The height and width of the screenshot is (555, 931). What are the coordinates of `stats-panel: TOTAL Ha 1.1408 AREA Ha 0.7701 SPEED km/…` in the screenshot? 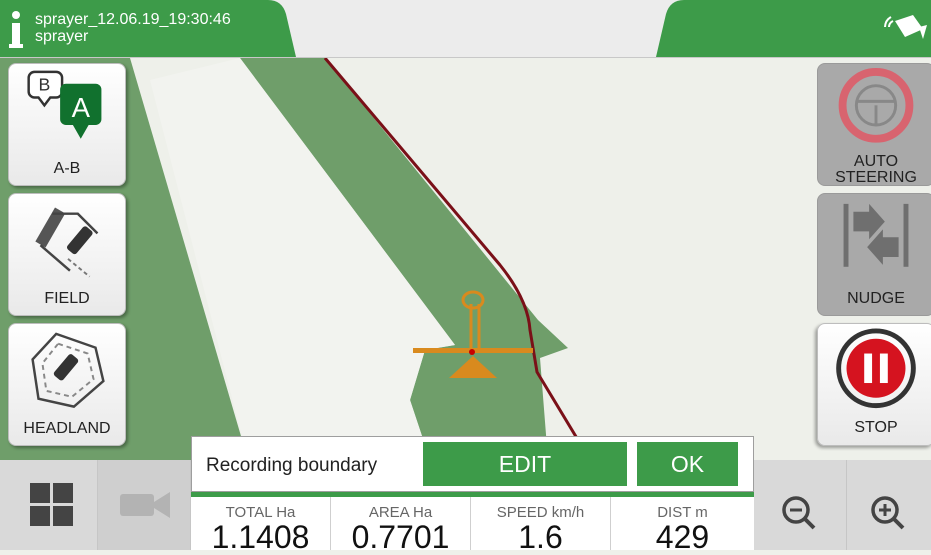 It's located at (472, 523).